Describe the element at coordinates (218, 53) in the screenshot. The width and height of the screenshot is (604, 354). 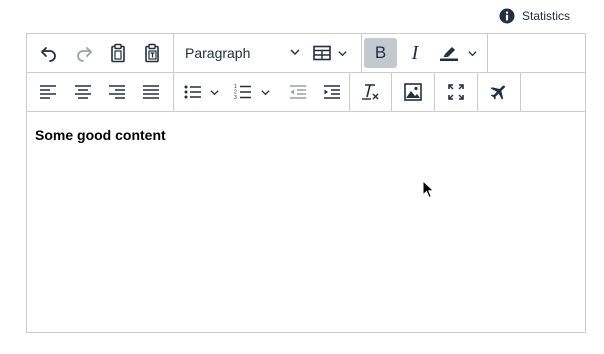
I see `block-format-value: Paragraph` at that location.